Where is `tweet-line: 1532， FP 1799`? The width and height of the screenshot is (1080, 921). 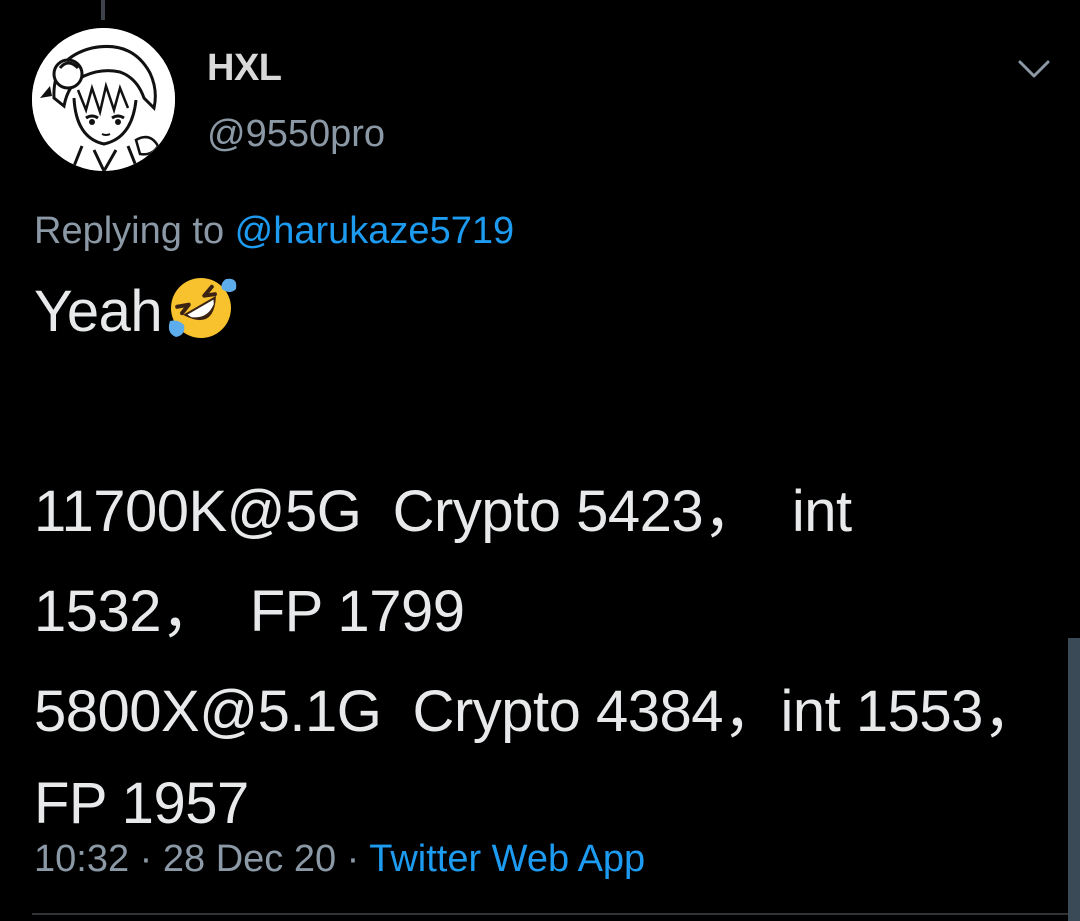
tweet-line: 1532， FP 1799 is located at coordinates (249, 611).